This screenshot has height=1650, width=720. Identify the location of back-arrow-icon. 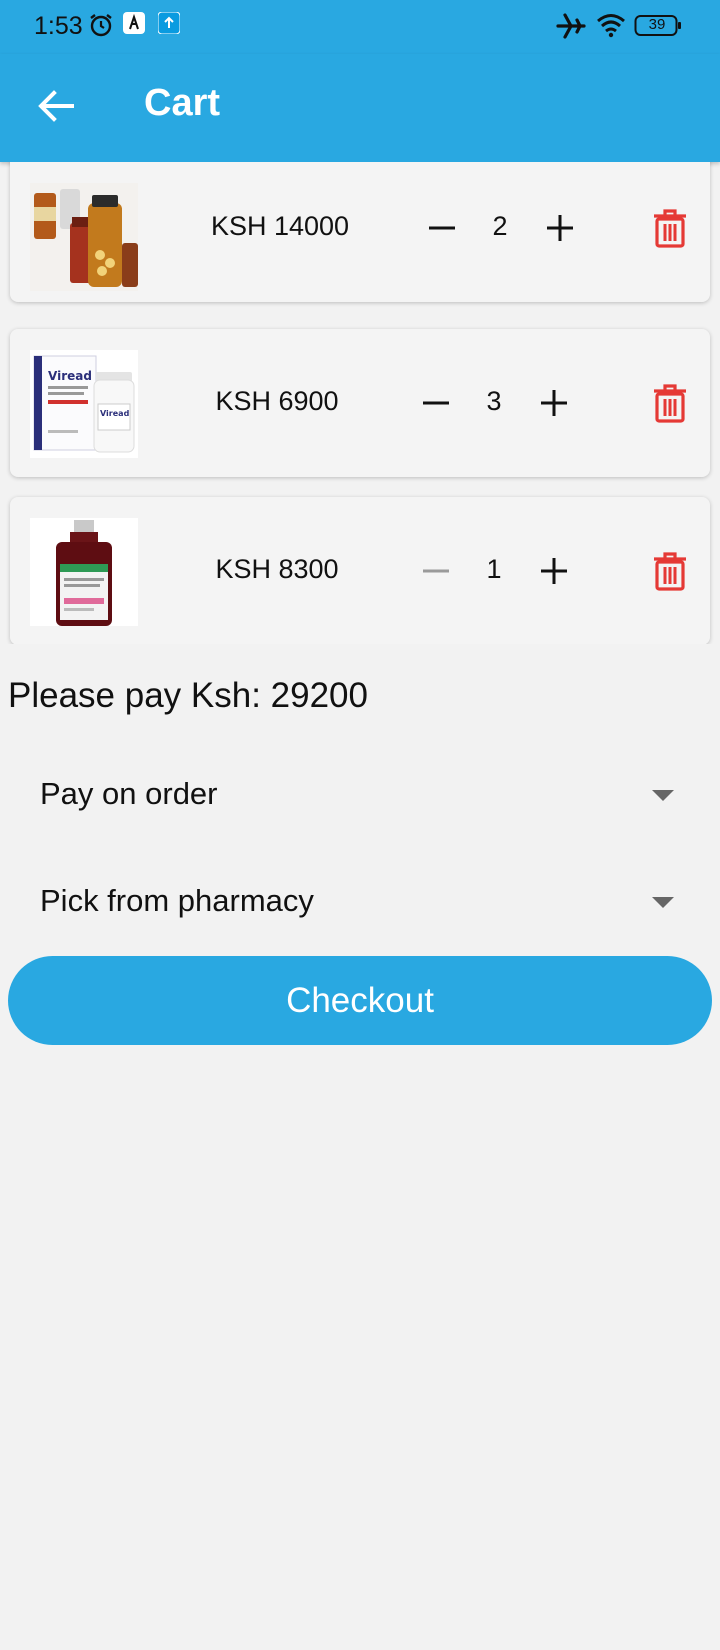
(56, 106).